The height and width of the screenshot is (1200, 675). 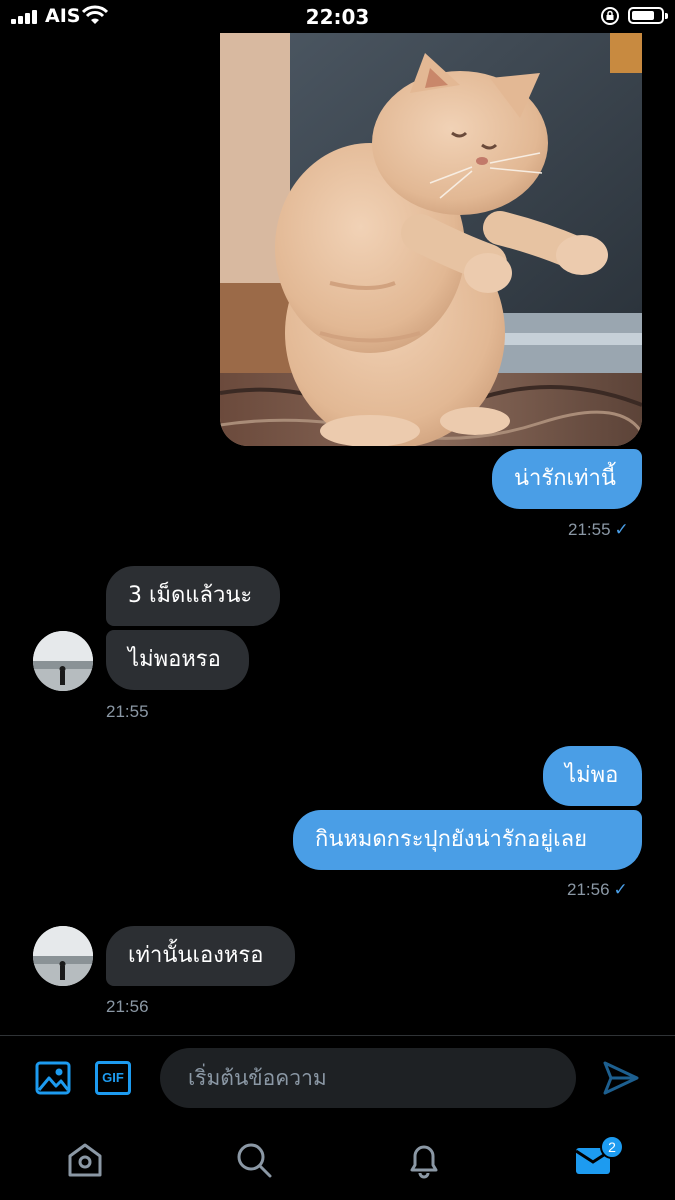 I want to click on send-icon, so click(x=621, y=1078).